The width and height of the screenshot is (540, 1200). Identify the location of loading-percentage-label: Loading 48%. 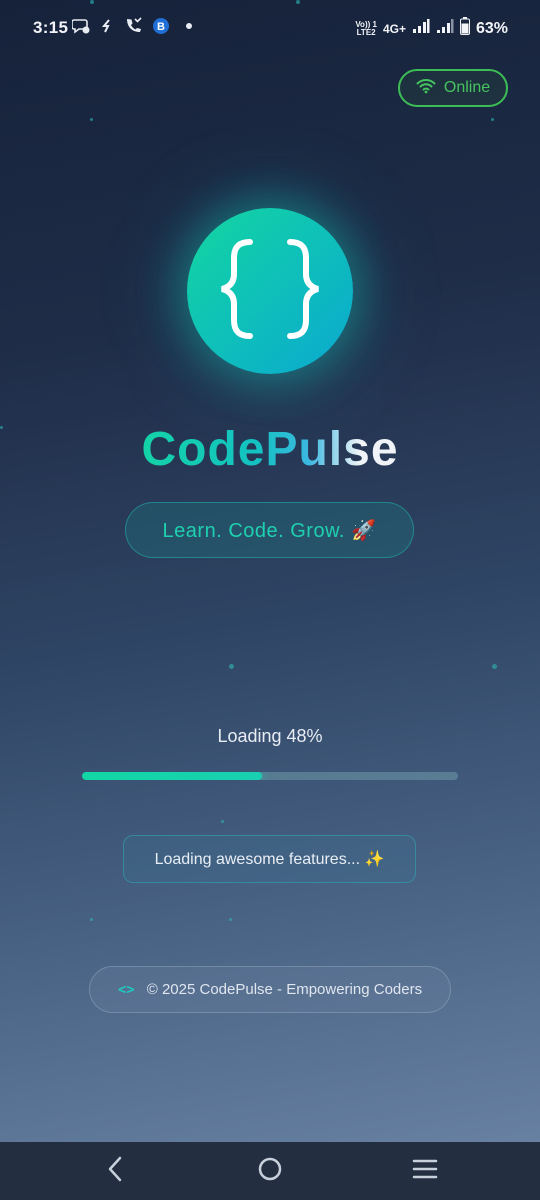
(270, 736).